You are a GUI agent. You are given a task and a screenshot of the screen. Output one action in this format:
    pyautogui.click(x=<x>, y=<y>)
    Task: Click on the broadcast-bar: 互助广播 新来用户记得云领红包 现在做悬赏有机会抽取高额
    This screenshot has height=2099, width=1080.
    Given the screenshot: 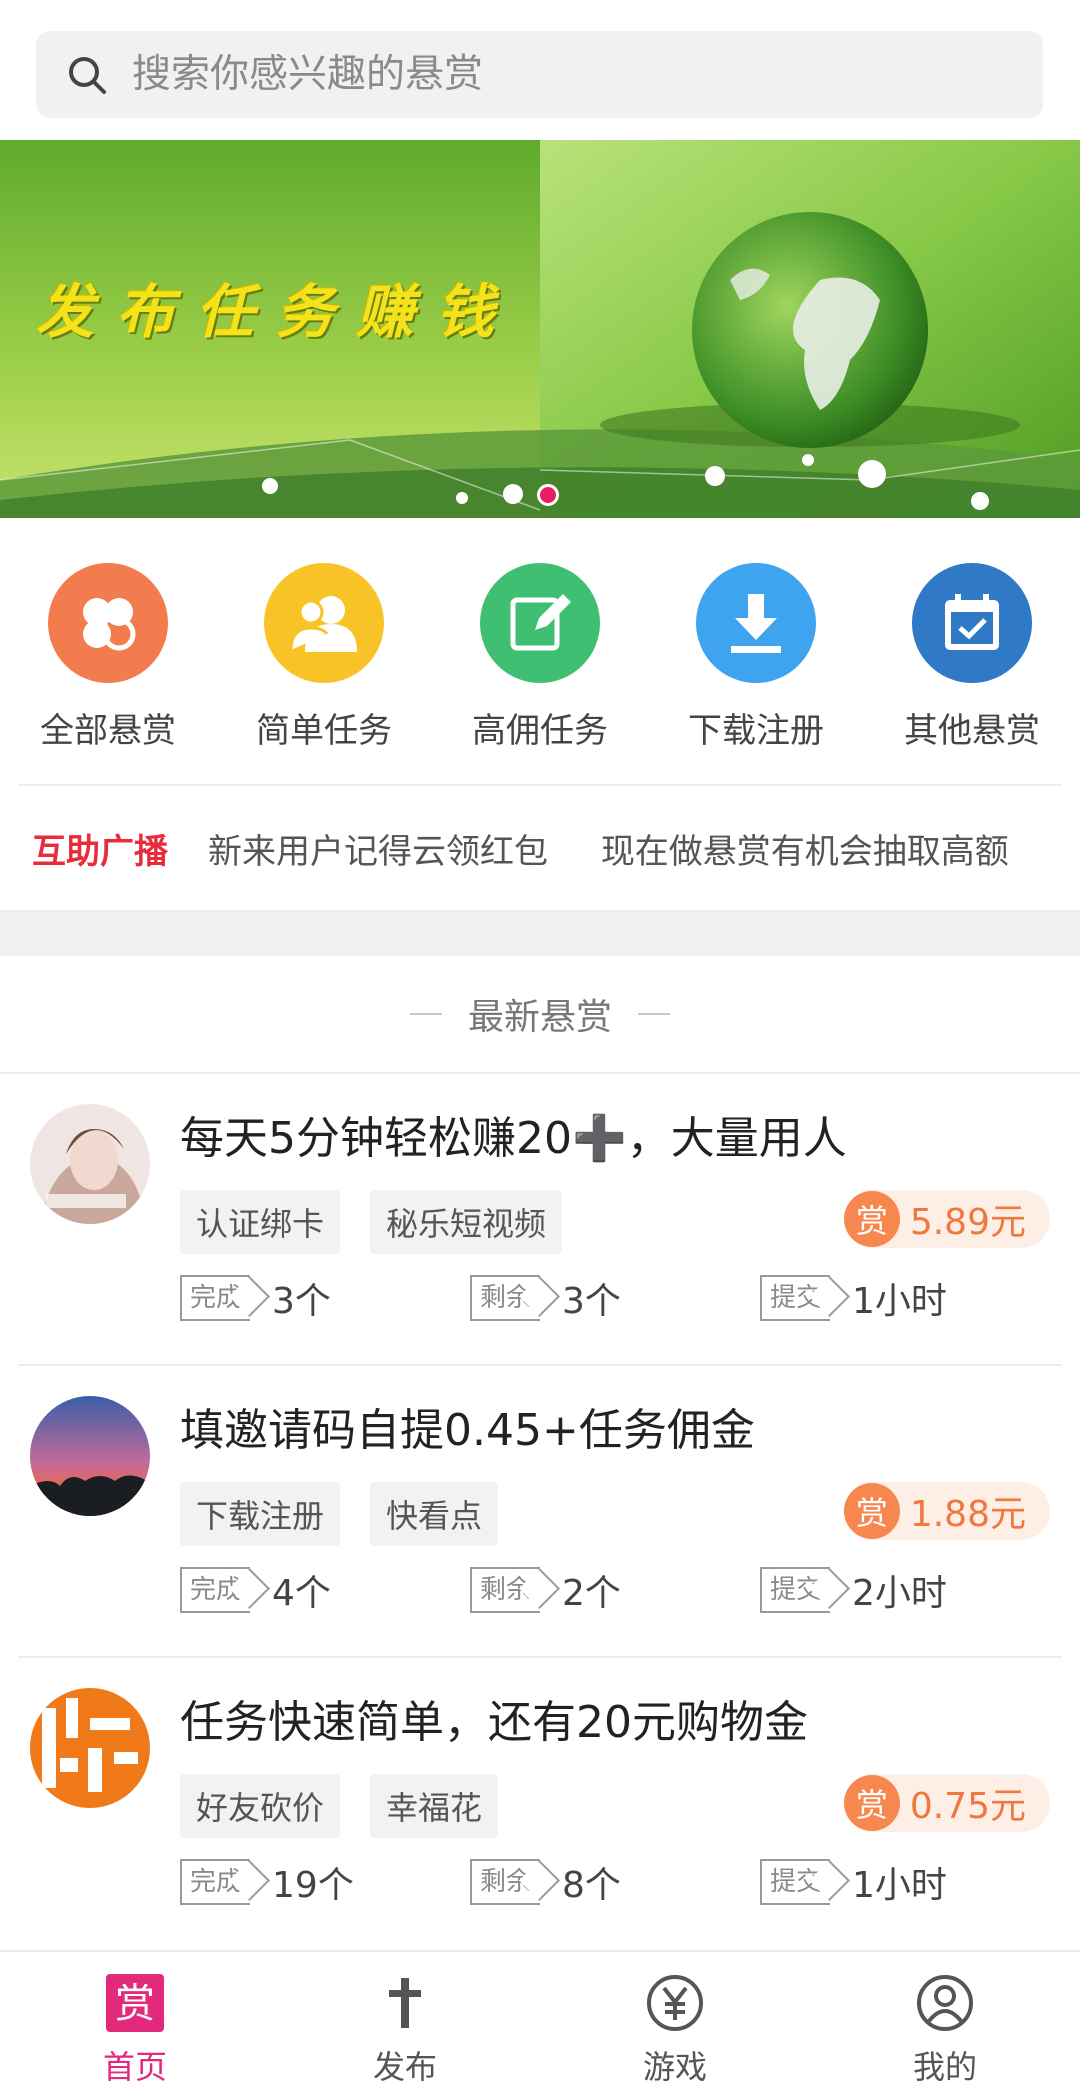 What is the action you would take?
    pyautogui.click(x=540, y=848)
    